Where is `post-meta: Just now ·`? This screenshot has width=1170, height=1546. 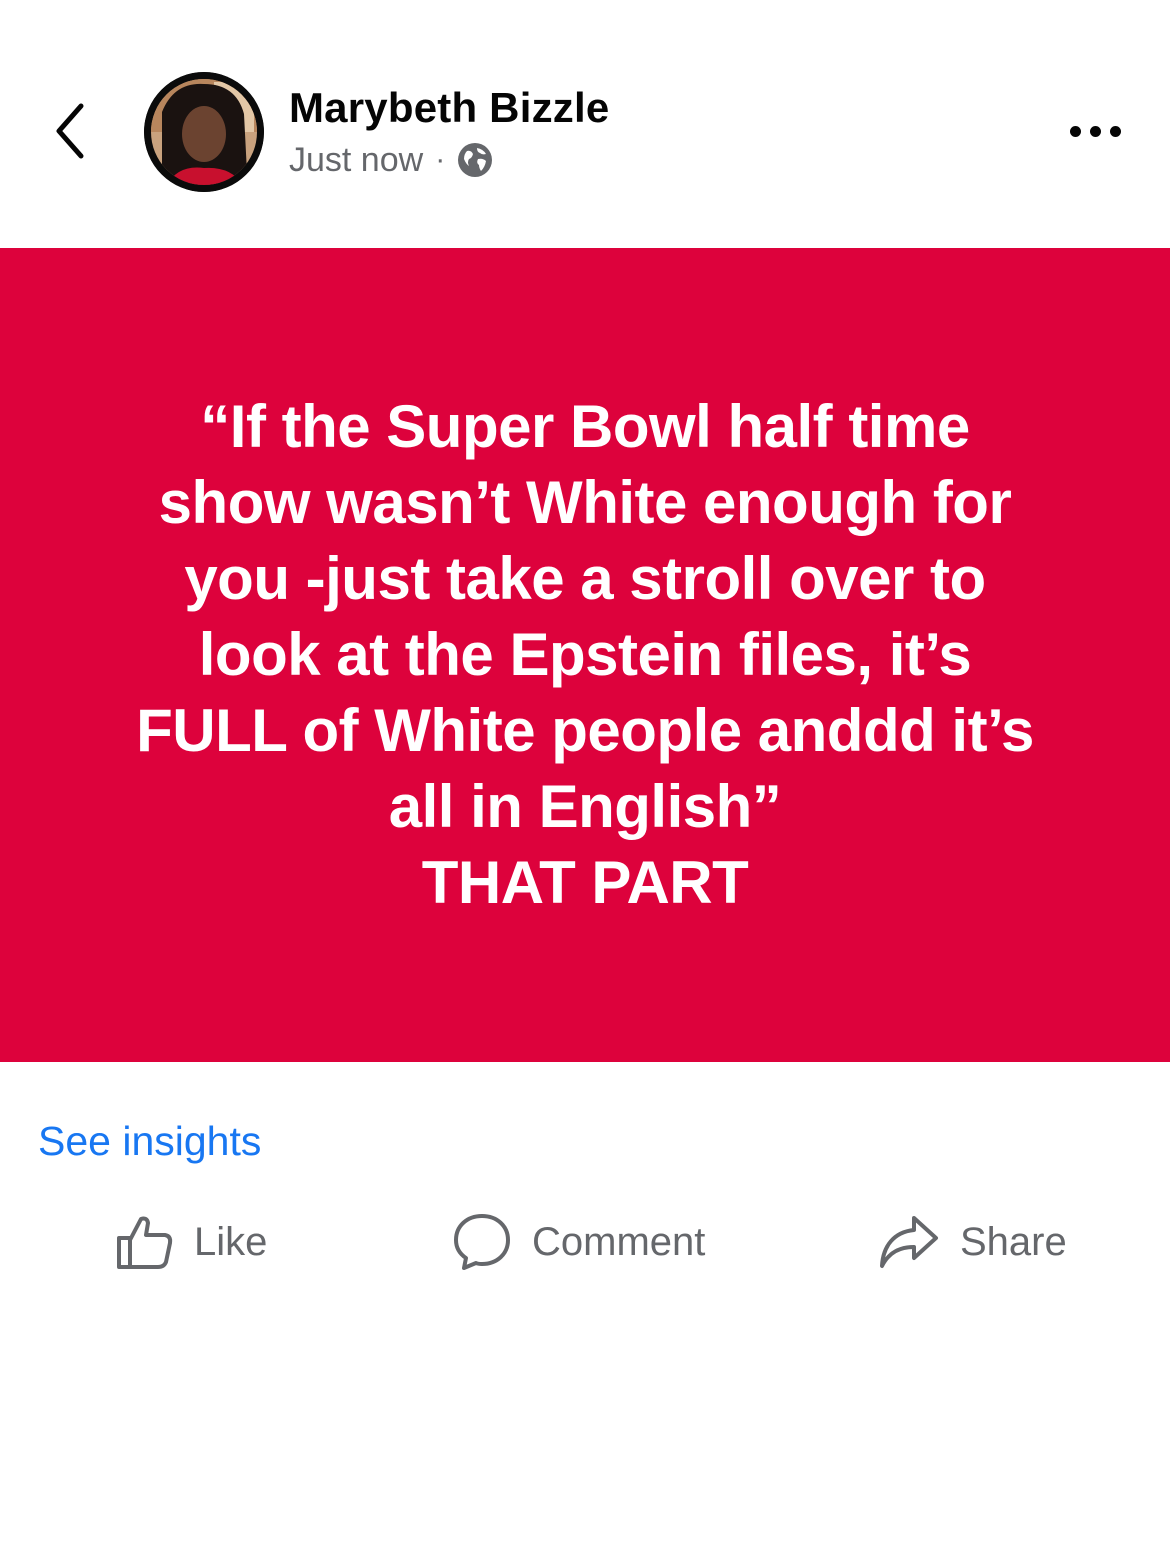 post-meta: Just now · is located at coordinates (391, 160).